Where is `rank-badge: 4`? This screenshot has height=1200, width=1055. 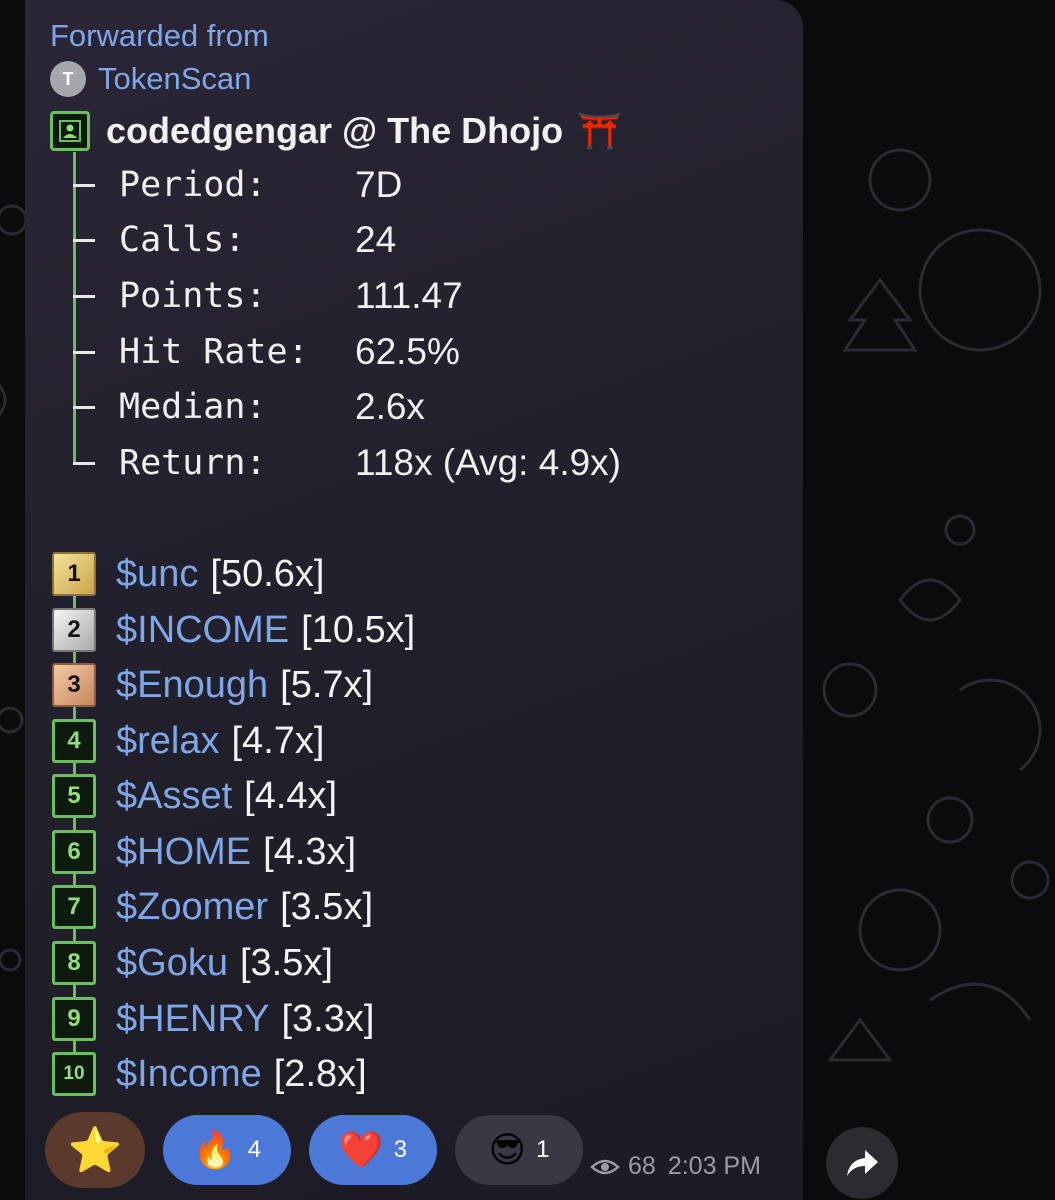 rank-badge: 4 is located at coordinates (74, 741).